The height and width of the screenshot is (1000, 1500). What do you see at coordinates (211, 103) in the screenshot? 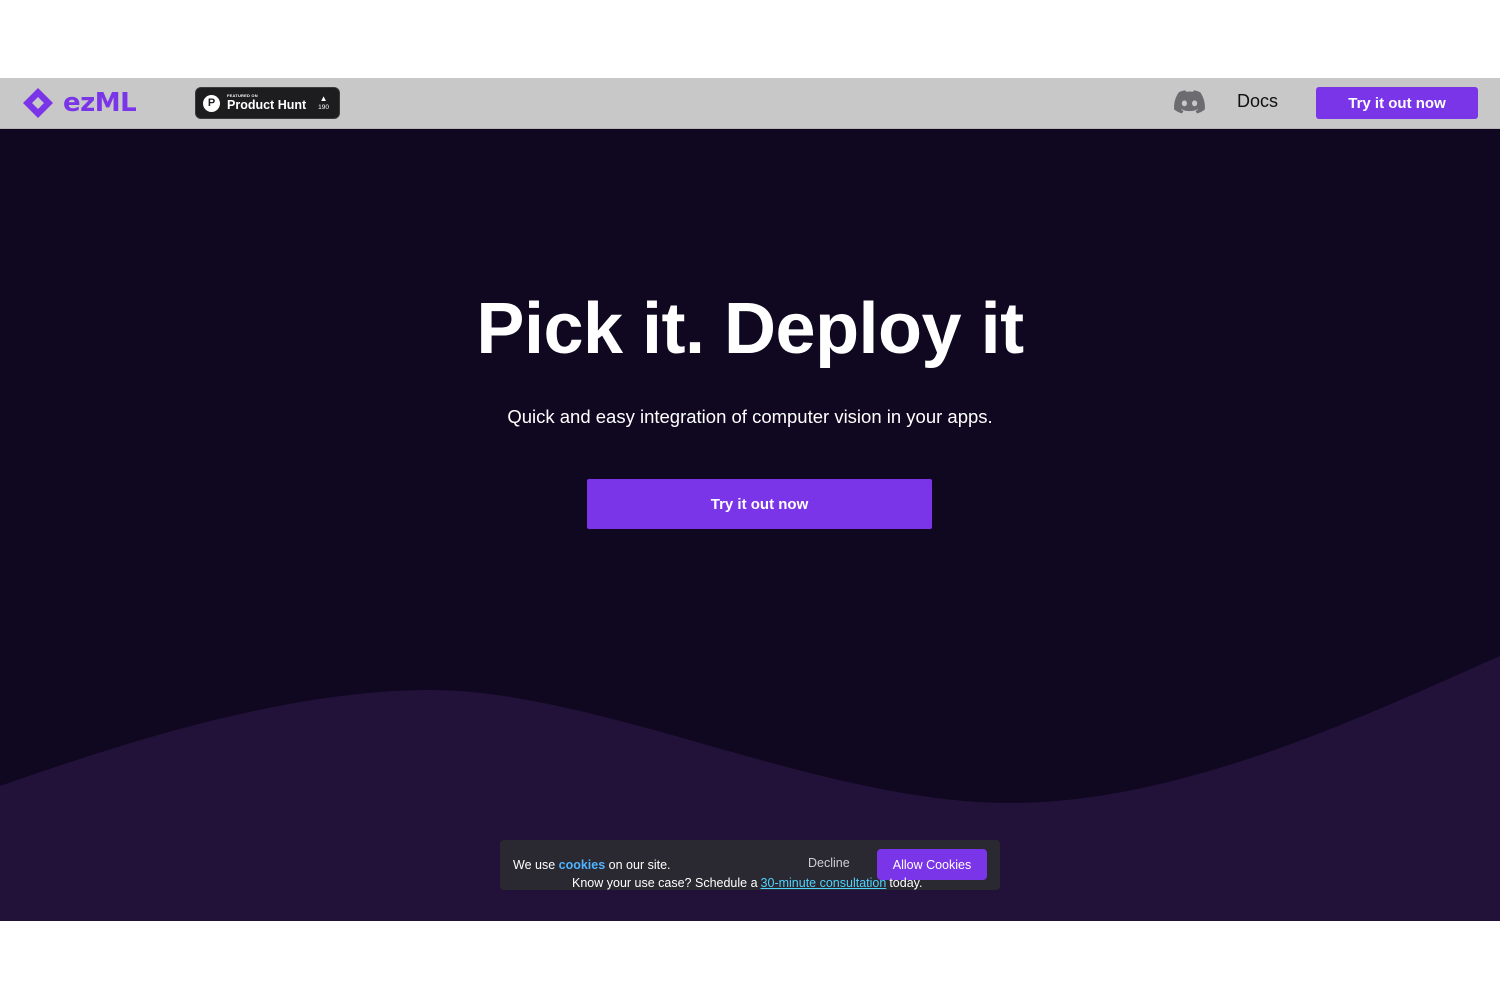
I see `product-hunt-icon: P` at bounding box center [211, 103].